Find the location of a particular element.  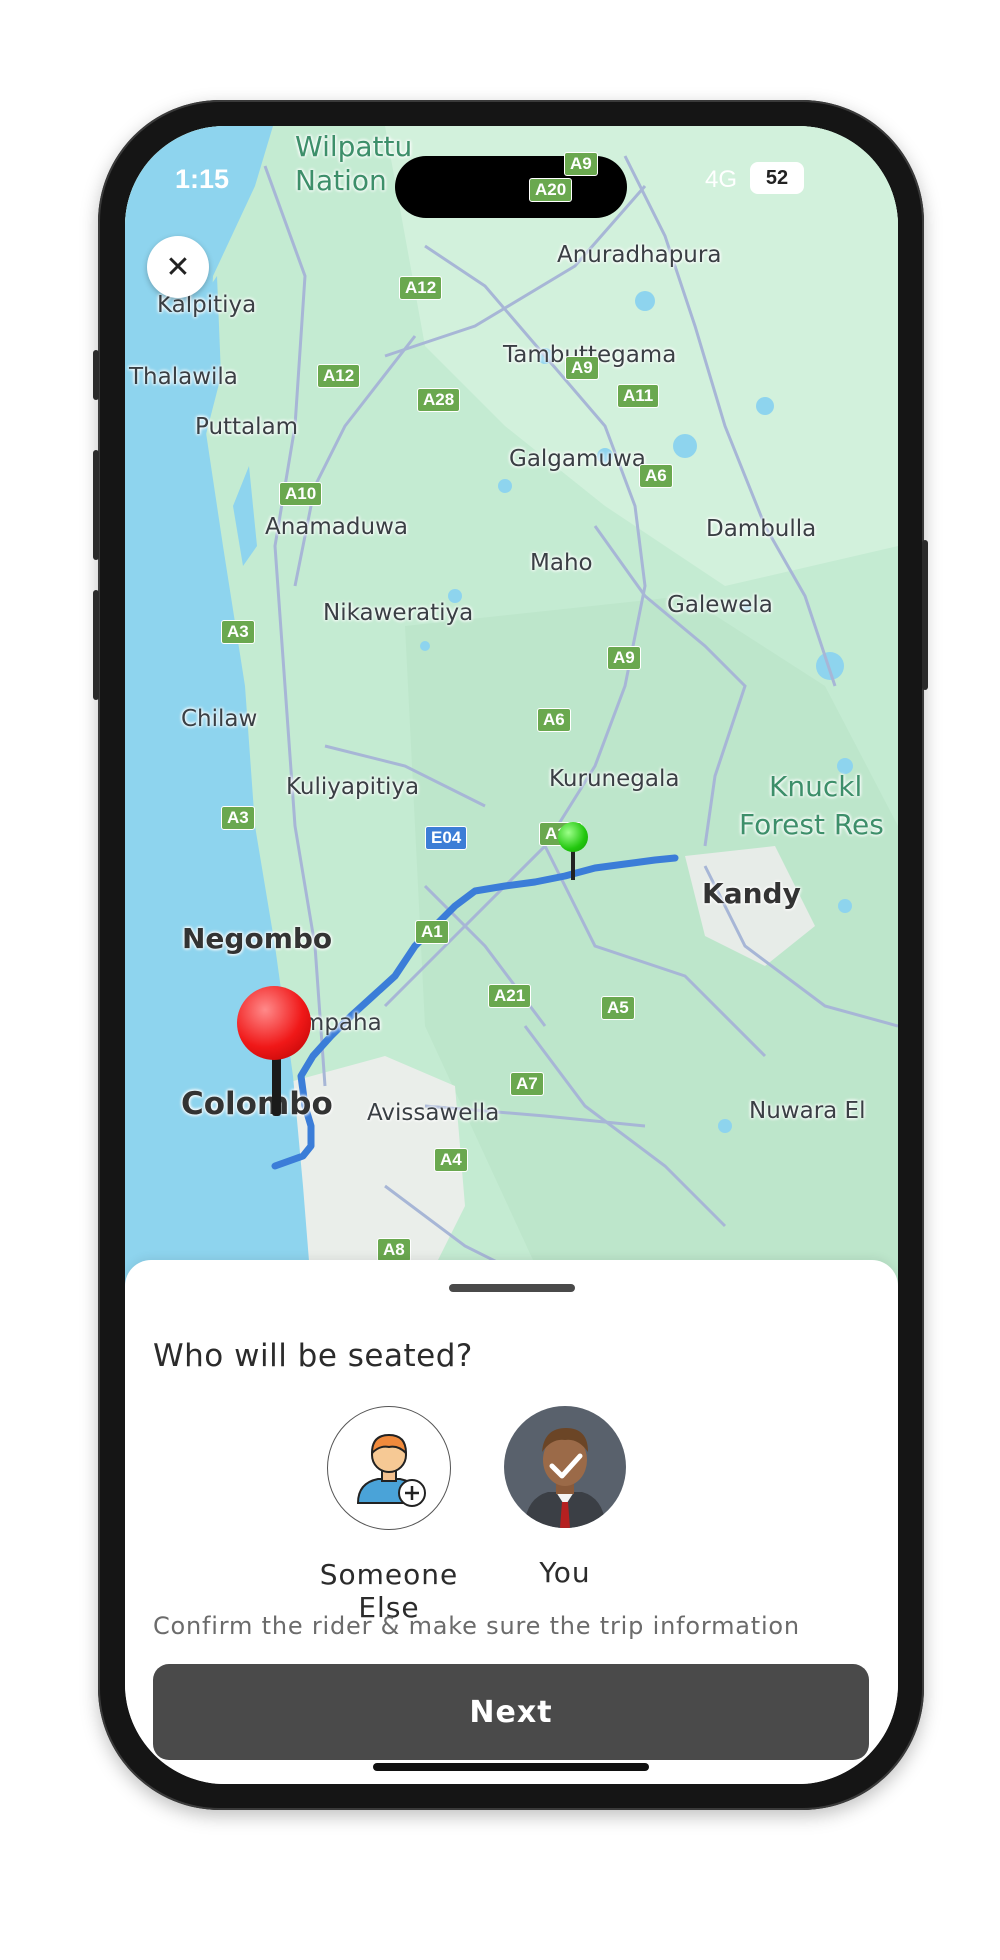

place-label: Kurunegala is located at coordinates (614, 779).